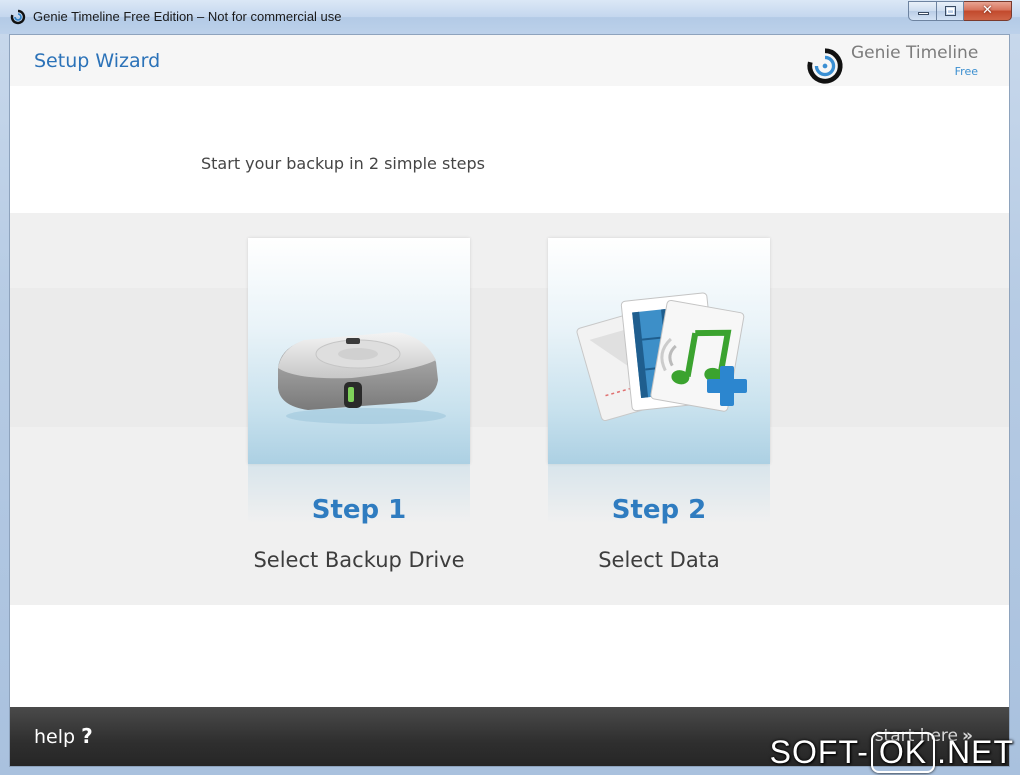  I want to click on app-logo-icon, so click(18, 17).